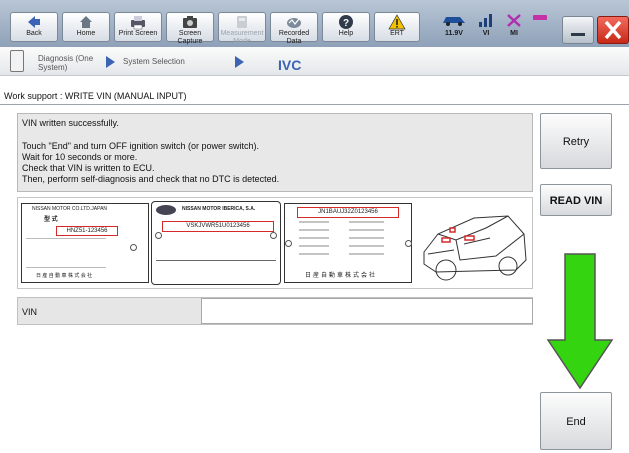 Image resolution: width=629 pixels, height=453 pixels. Describe the element at coordinates (578, 34) in the screenshot. I see `minimize-icon` at that location.